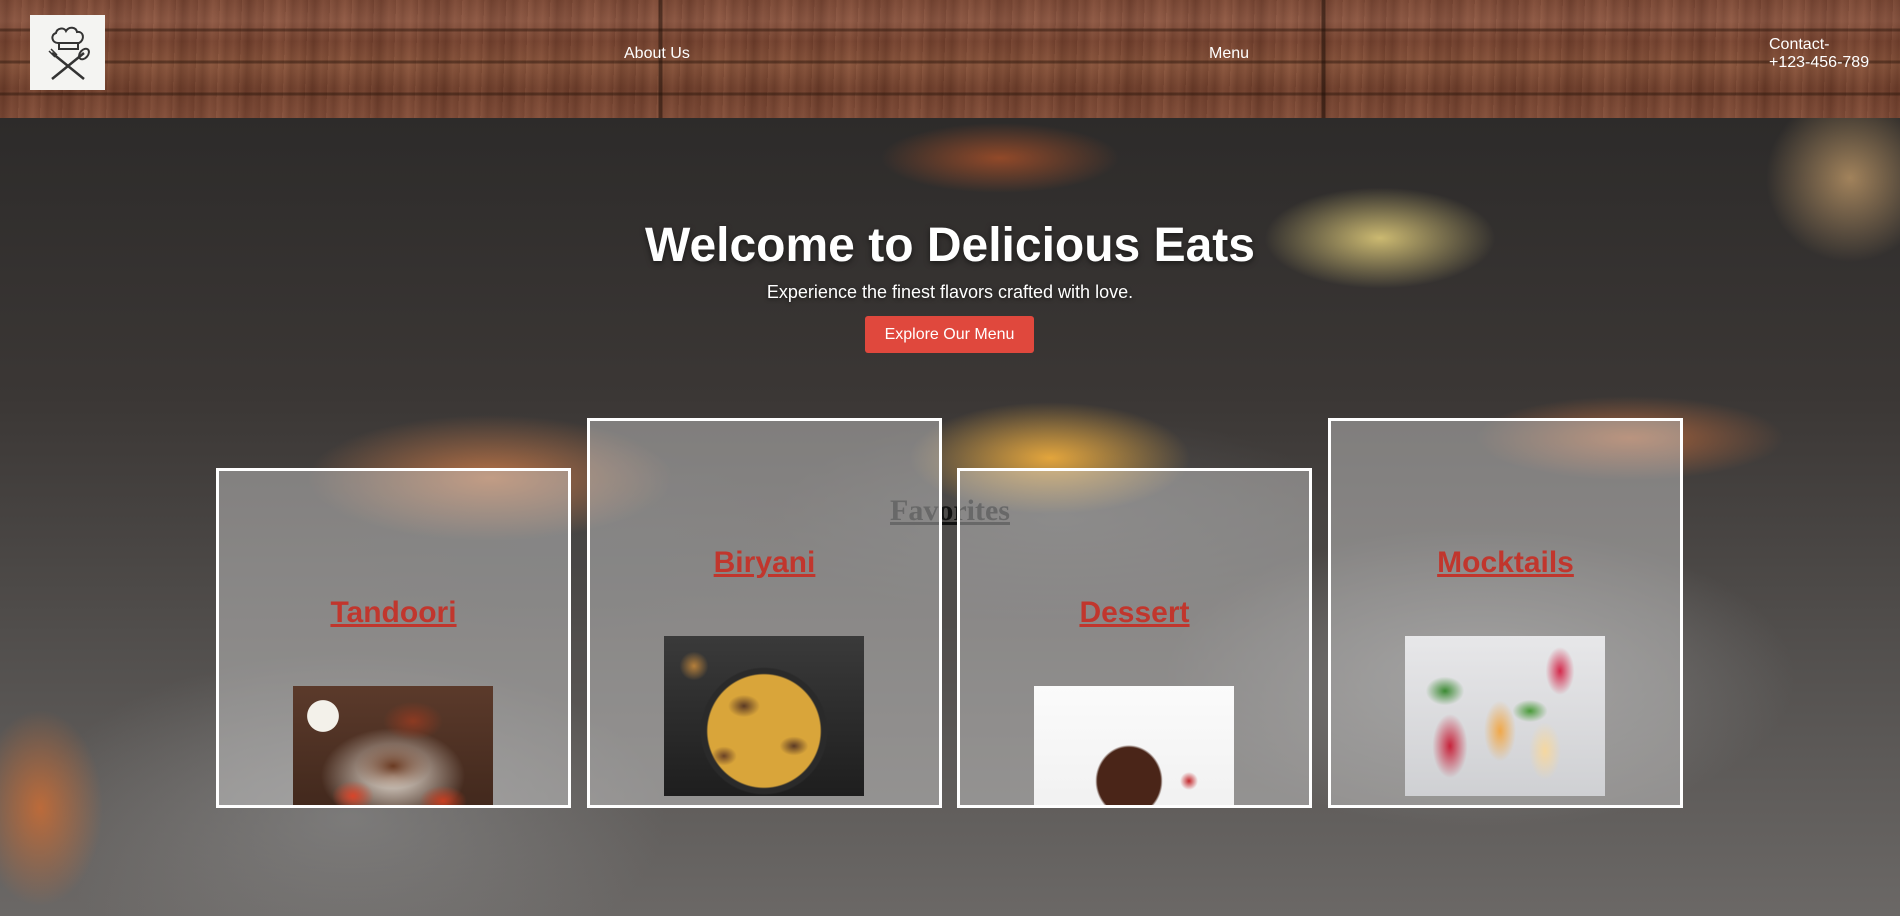  What do you see at coordinates (764, 716) in the screenshot?
I see `biryani-image` at bounding box center [764, 716].